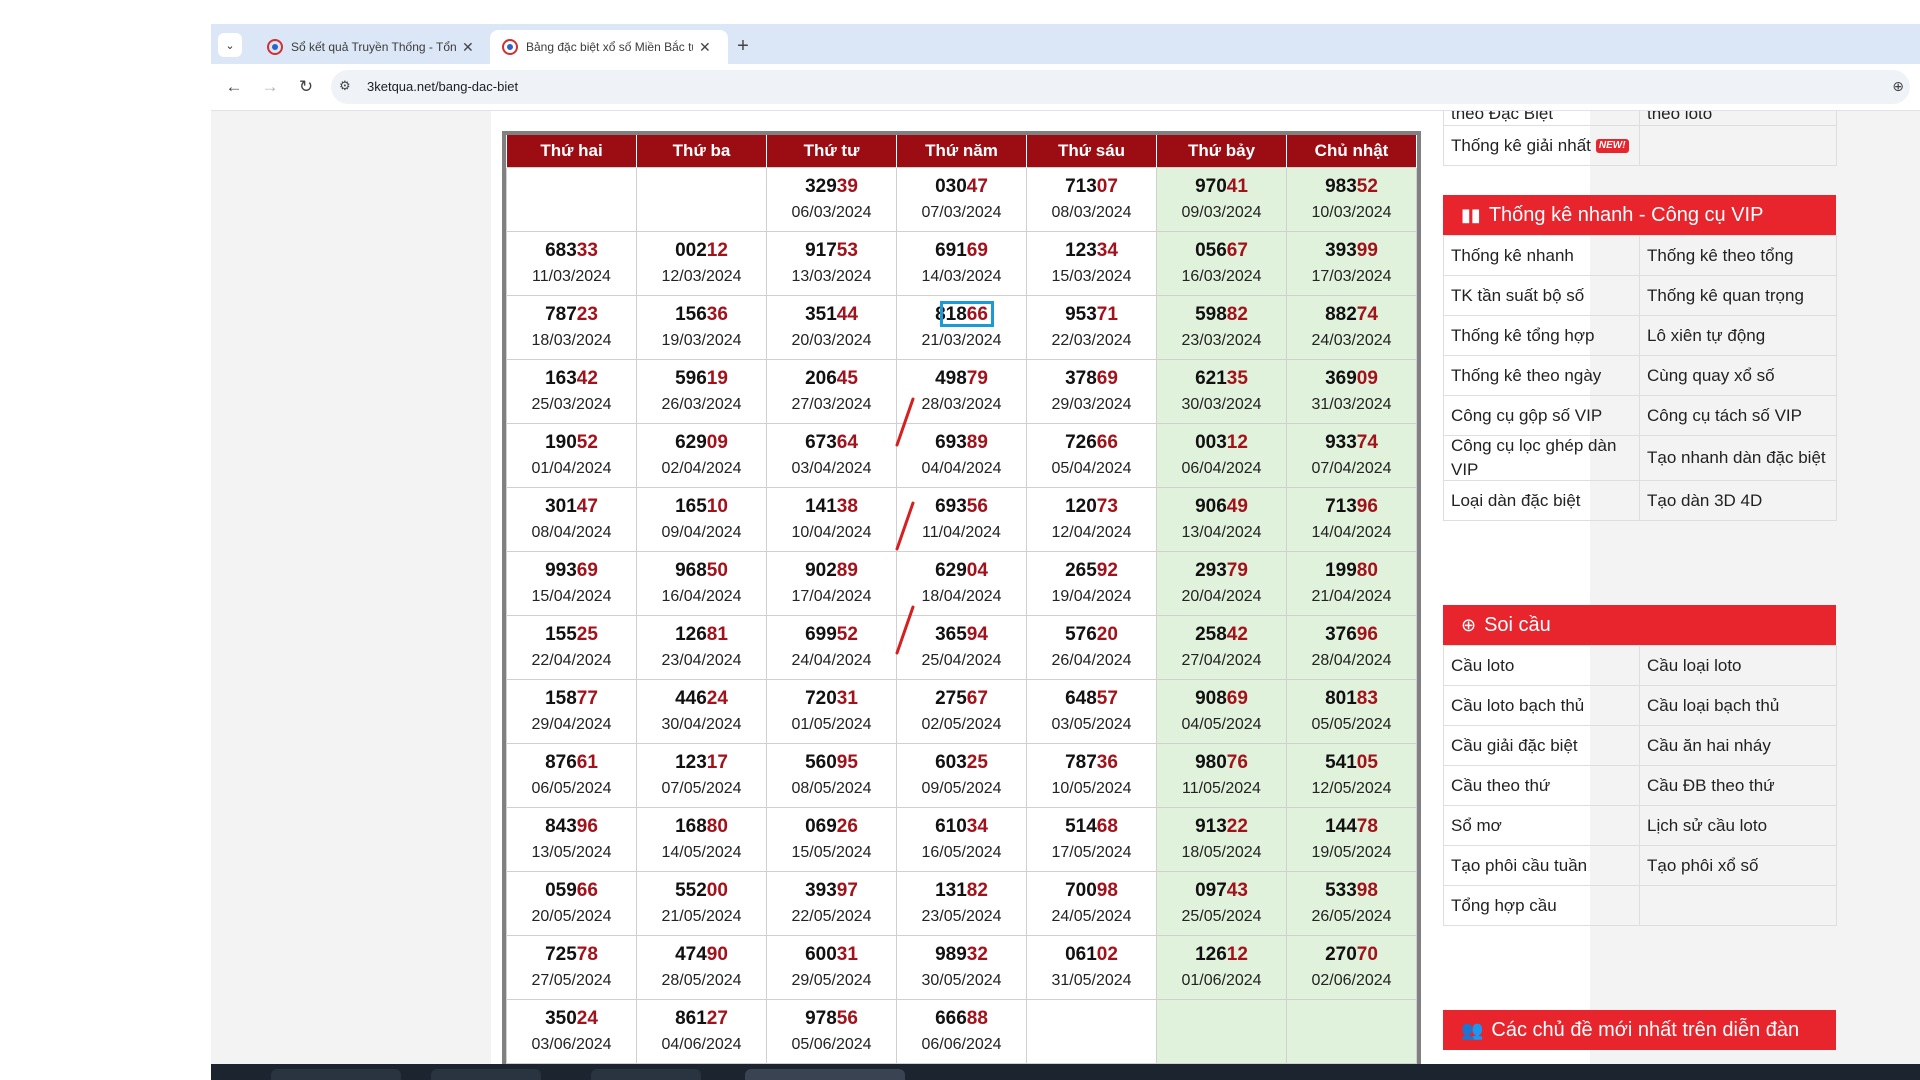  Describe the element at coordinates (571, 1031) in the screenshot. I see `result-cell: 35024 03/06/2024` at that location.